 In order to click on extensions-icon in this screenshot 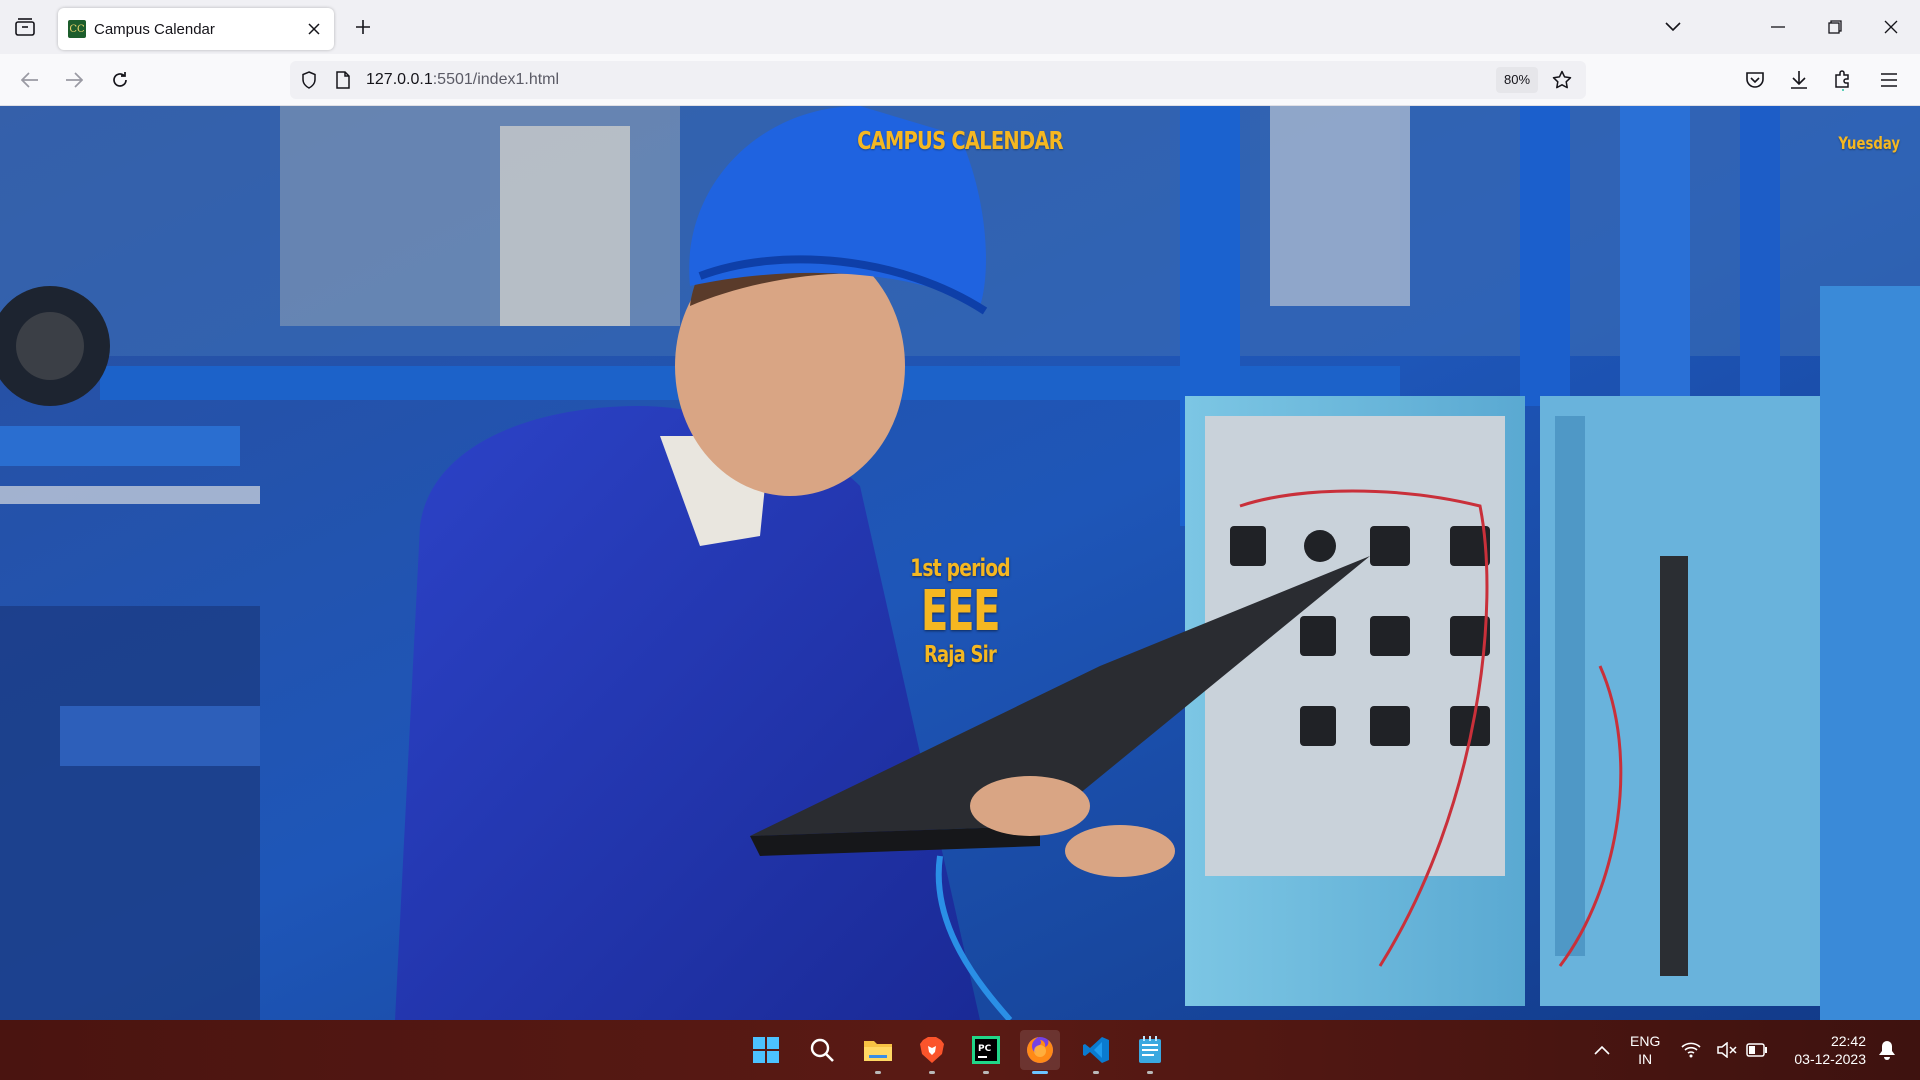, I will do `click(1843, 80)`.